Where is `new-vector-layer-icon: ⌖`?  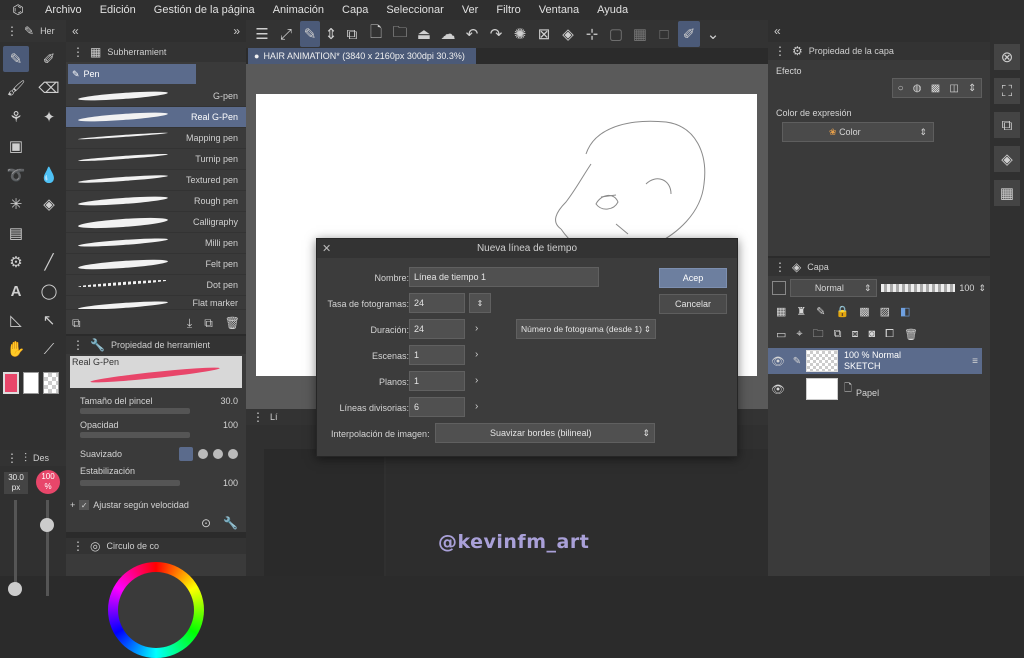 new-vector-layer-icon: ⌖ is located at coordinates (799, 334).